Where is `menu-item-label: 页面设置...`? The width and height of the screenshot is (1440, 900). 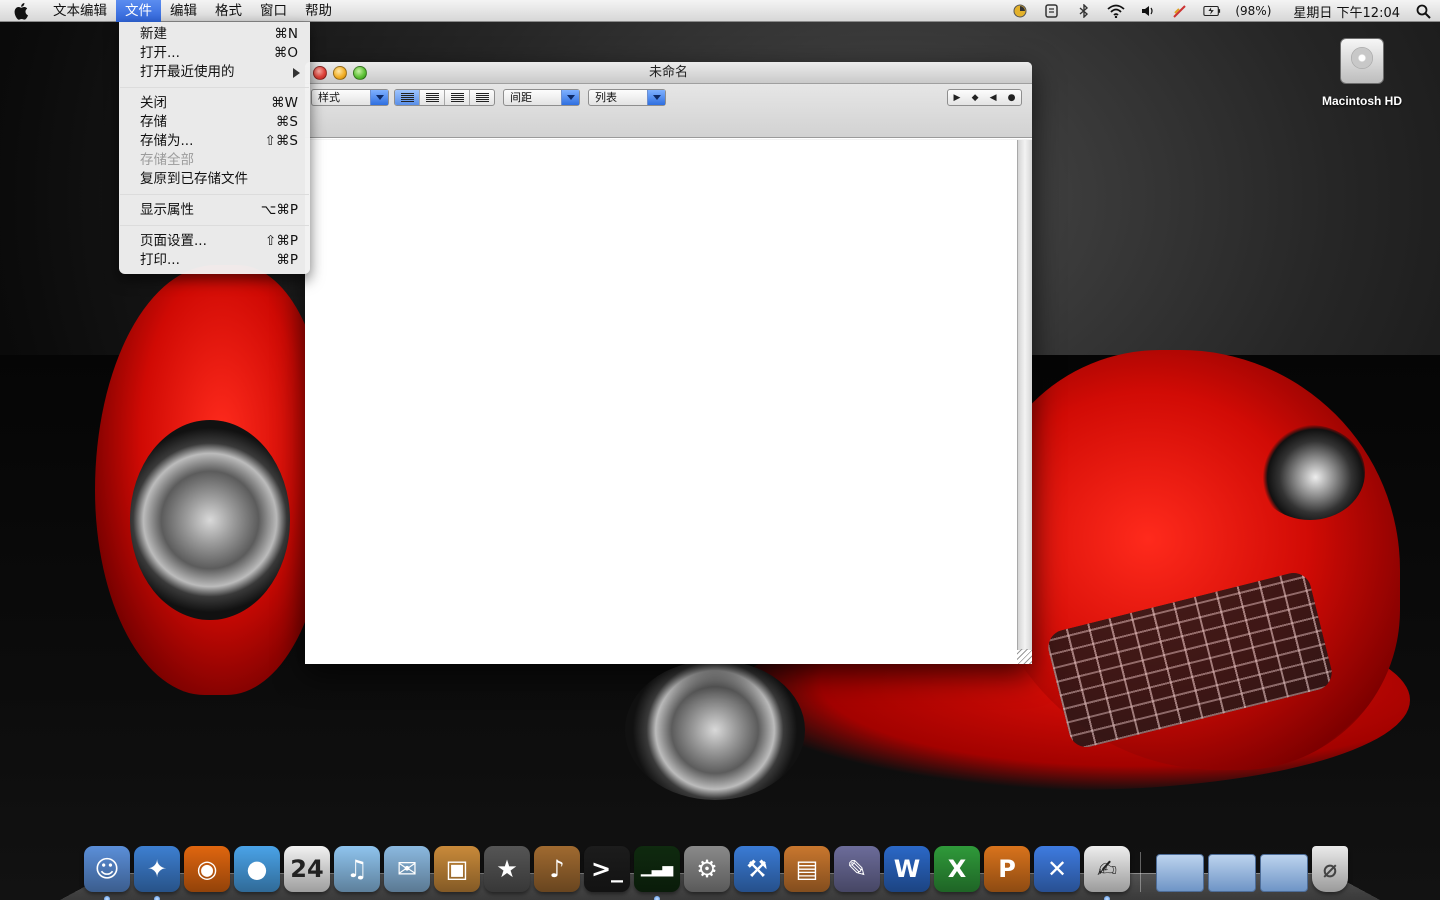
menu-item-label: 页面设置... is located at coordinates (173, 241).